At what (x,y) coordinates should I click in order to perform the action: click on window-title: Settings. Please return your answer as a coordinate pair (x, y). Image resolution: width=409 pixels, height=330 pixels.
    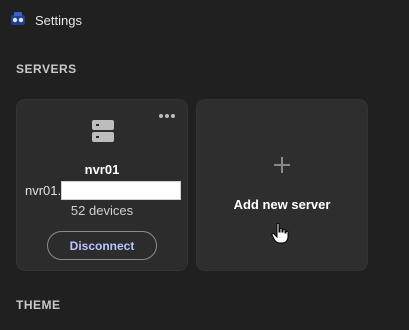
    Looking at the image, I should click on (58, 20).